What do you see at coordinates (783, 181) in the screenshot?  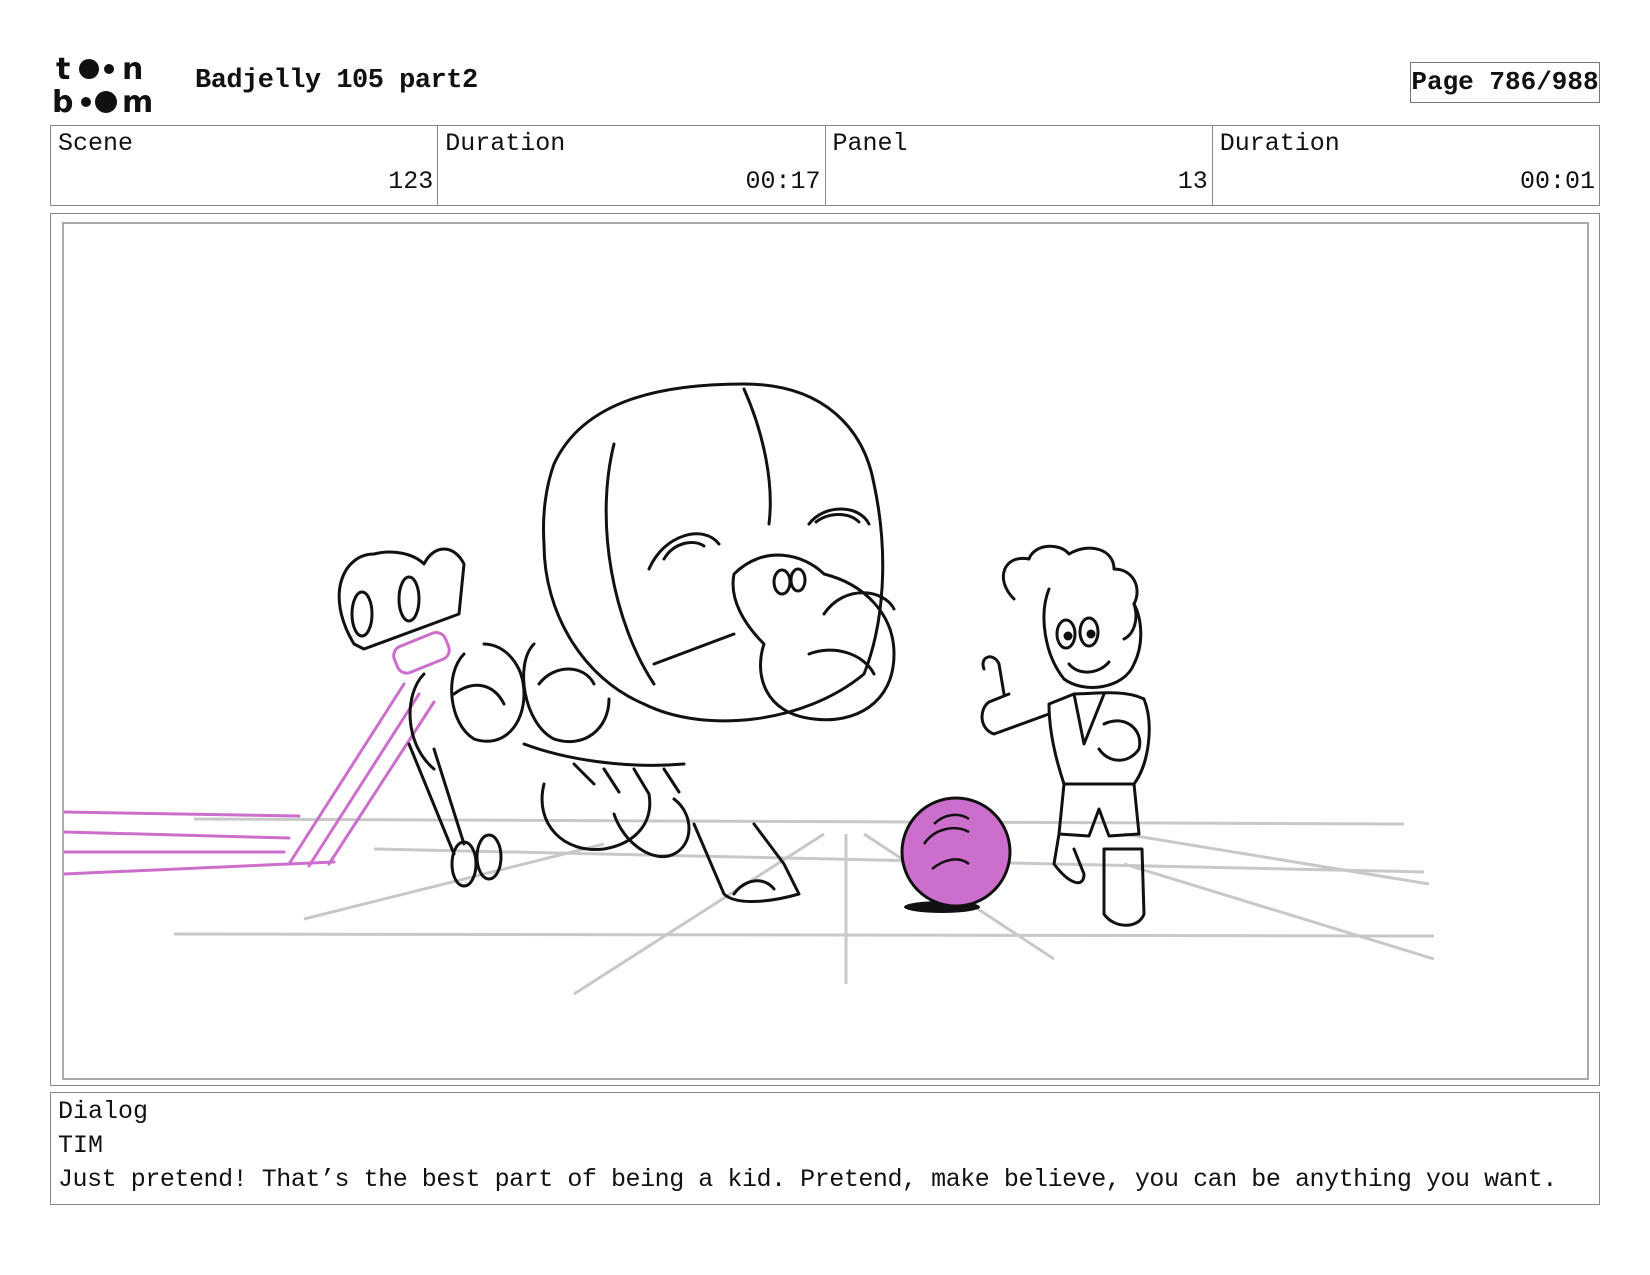 I see `scene-duration-value: 00:17` at bounding box center [783, 181].